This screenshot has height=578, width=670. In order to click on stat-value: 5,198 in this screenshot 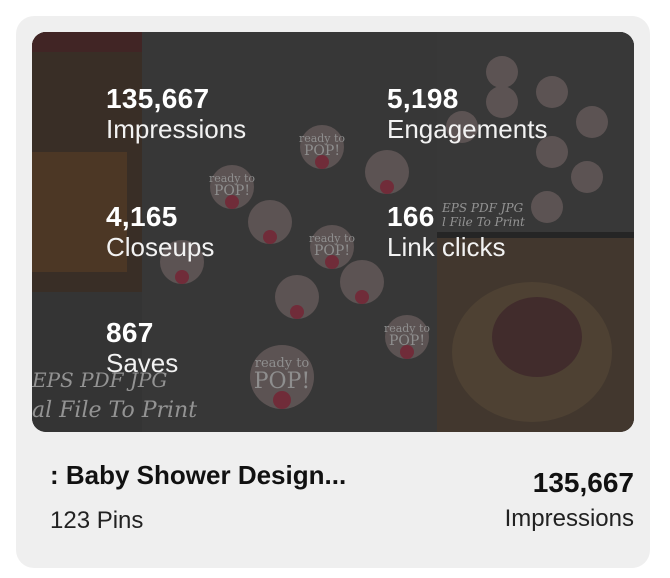, I will do `click(423, 98)`.